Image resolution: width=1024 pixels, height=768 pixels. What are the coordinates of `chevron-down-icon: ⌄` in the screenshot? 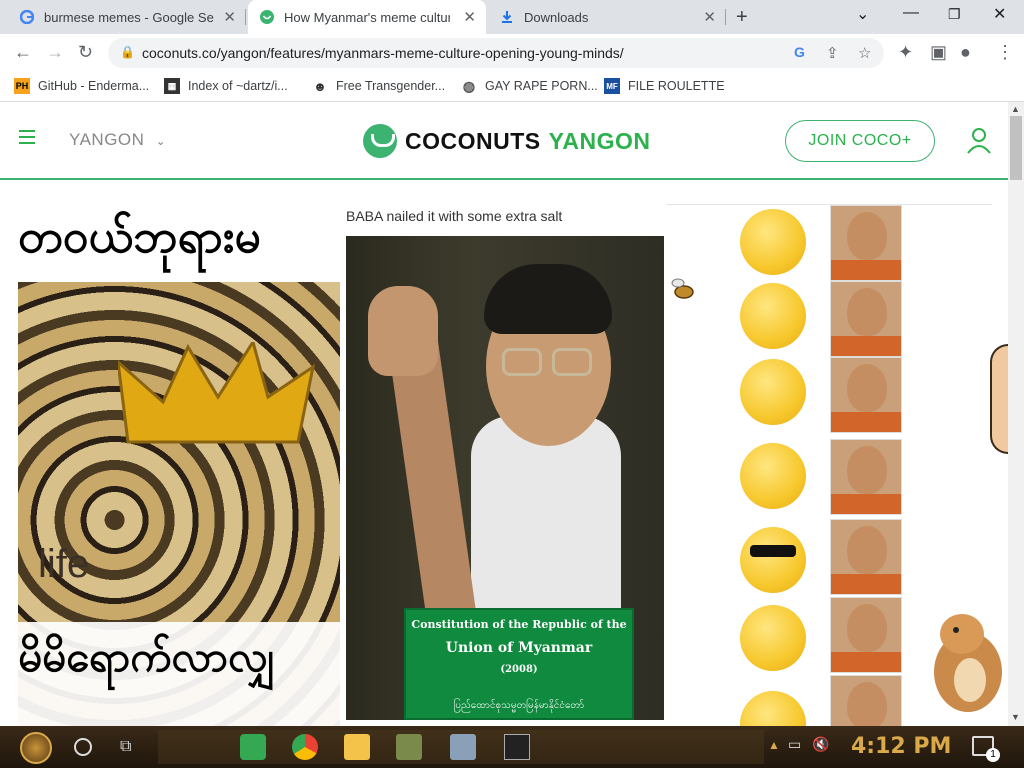 It's located at (161, 141).